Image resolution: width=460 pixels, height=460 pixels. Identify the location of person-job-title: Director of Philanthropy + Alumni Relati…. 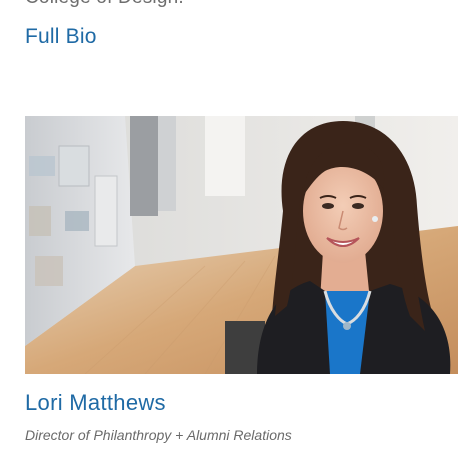
(158, 435).